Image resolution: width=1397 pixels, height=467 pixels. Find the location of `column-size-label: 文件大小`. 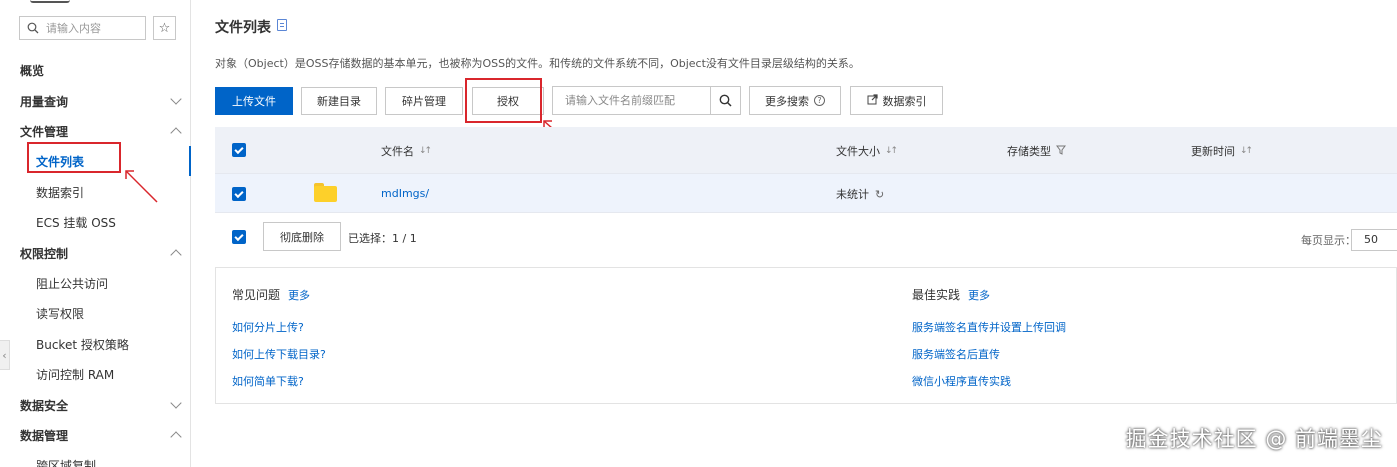

column-size-label: 文件大小 is located at coordinates (858, 151).